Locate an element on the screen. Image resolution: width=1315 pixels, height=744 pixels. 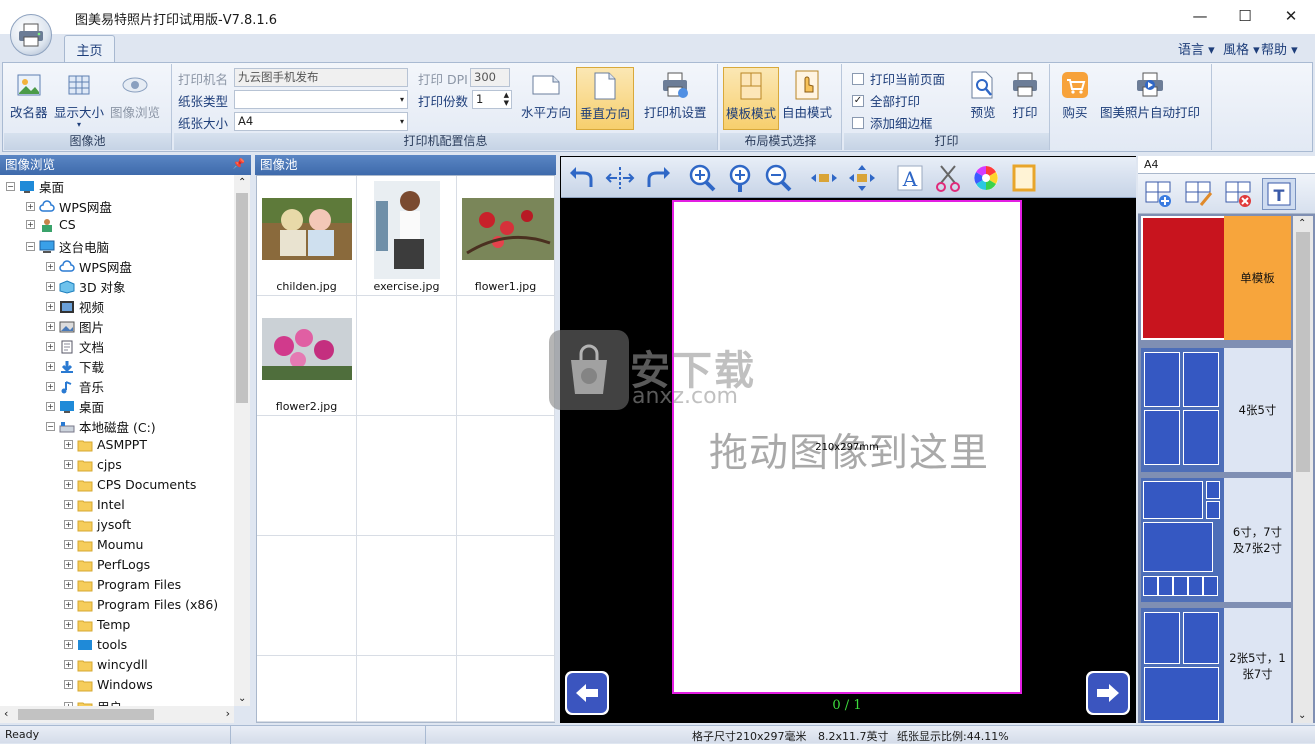
zoom-in-icon is located at coordinates (702, 178).